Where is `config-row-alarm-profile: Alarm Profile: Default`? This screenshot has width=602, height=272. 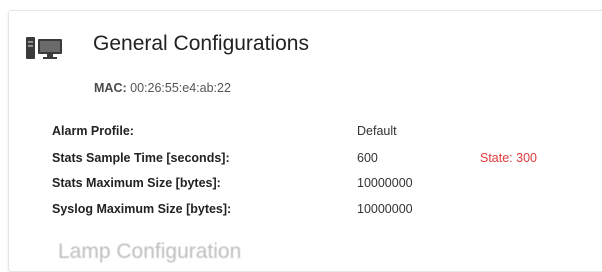 config-row-alarm-profile: Alarm Profile: Default is located at coordinates (322, 134).